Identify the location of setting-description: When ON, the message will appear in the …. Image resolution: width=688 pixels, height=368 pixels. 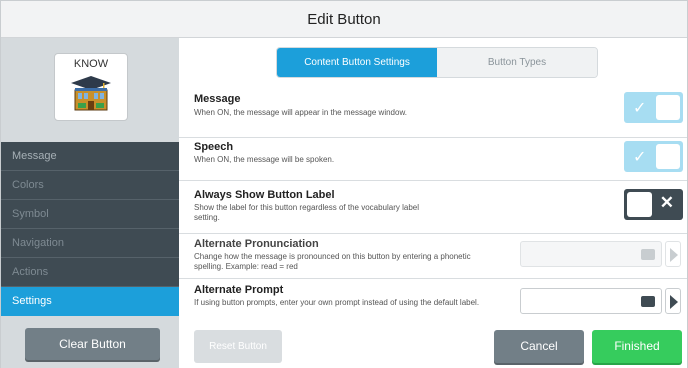
(300, 112).